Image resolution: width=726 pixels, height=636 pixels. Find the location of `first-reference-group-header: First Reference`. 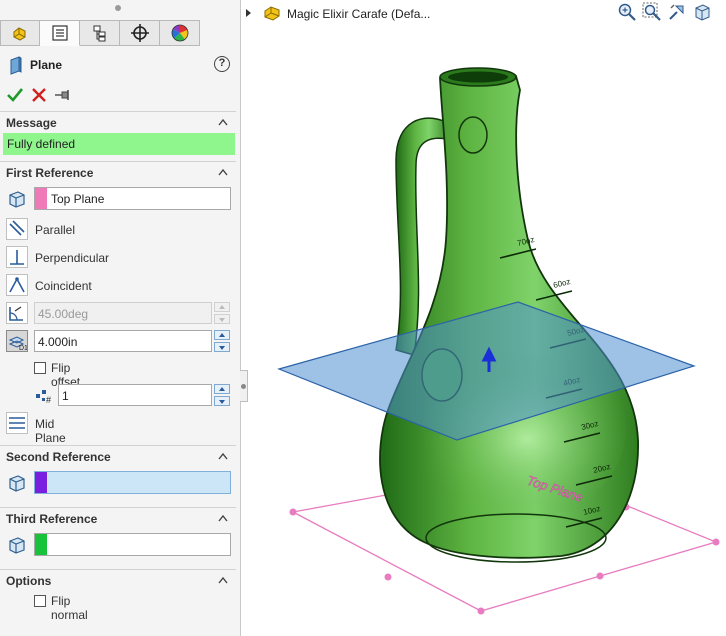

first-reference-group-header: First Reference is located at coordinates (118, 171).